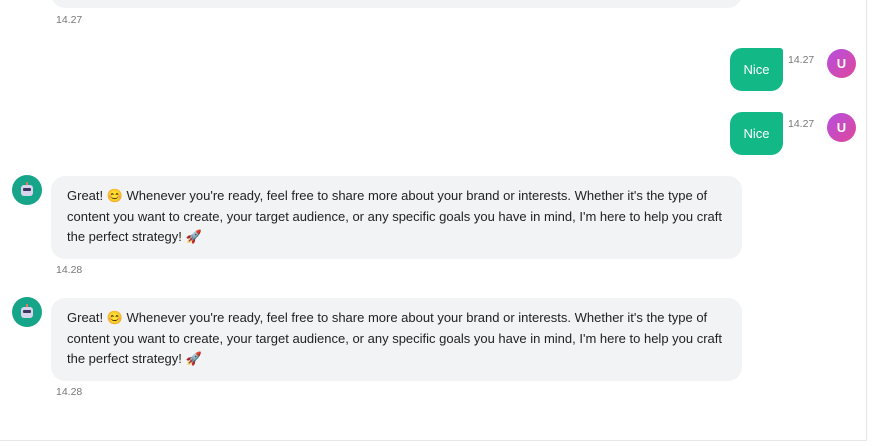 The height and width of the screenshot is (446, 872). Describe the element at coordinates (866, 220) in the screenshot. I see `scrollbar-track` at that location.